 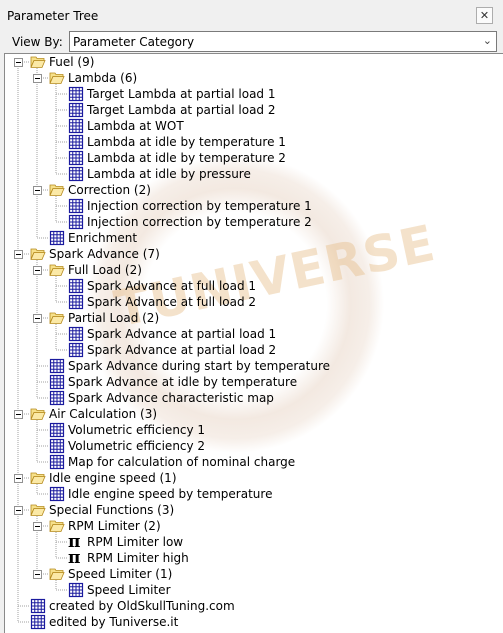 What do you see at coordinates (136, 430) in the screenshot?
I see `tree-item-label: Volumetric efficiency 1` at bounding box center [136, 430].